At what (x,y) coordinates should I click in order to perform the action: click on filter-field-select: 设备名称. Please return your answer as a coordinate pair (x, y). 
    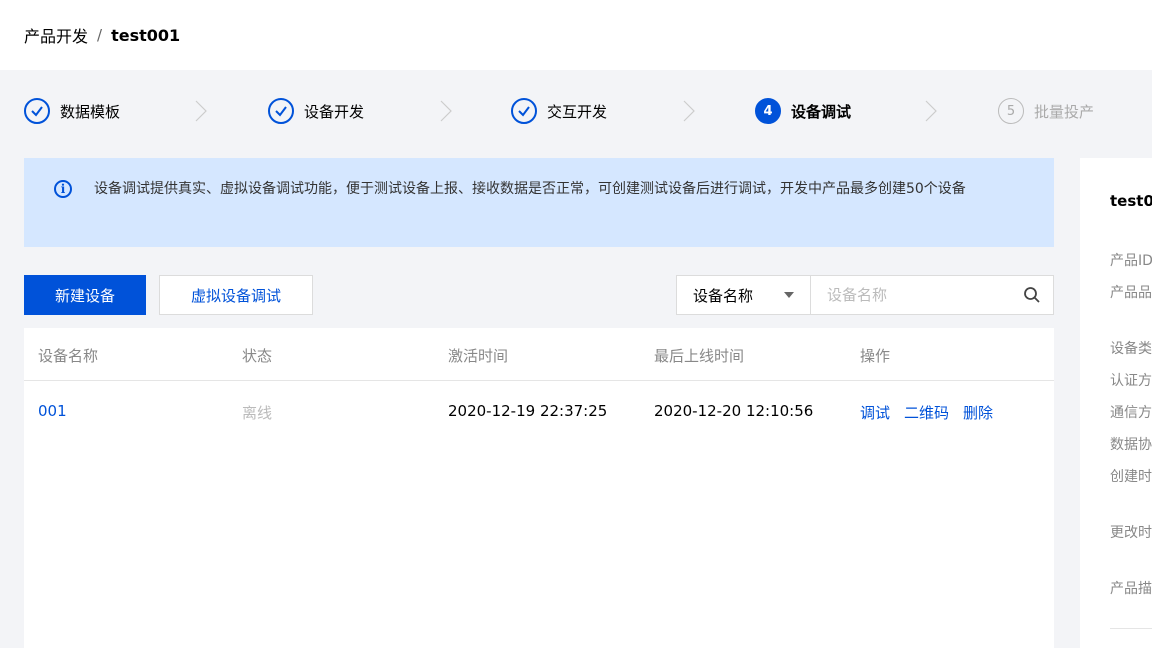
    Looking at the image, I should click on (743, 295).